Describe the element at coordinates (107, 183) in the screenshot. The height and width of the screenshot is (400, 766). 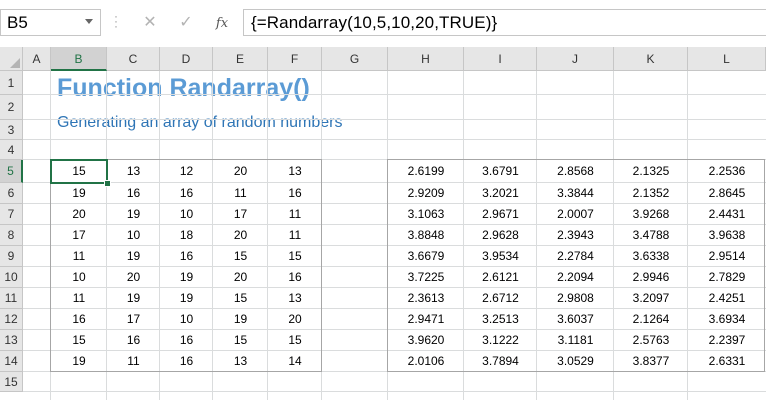
I see `fill-handle` at that location.